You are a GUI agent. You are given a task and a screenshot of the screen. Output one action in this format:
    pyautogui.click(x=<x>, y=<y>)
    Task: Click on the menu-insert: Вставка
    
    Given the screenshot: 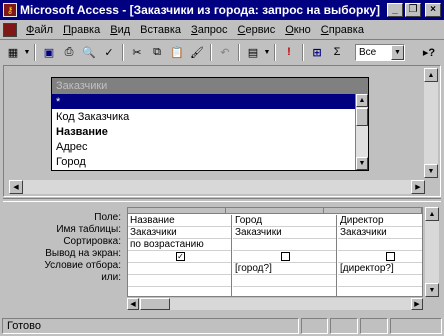 What is the action you would take?
    pyautogui.click(x=160, y=30)
    